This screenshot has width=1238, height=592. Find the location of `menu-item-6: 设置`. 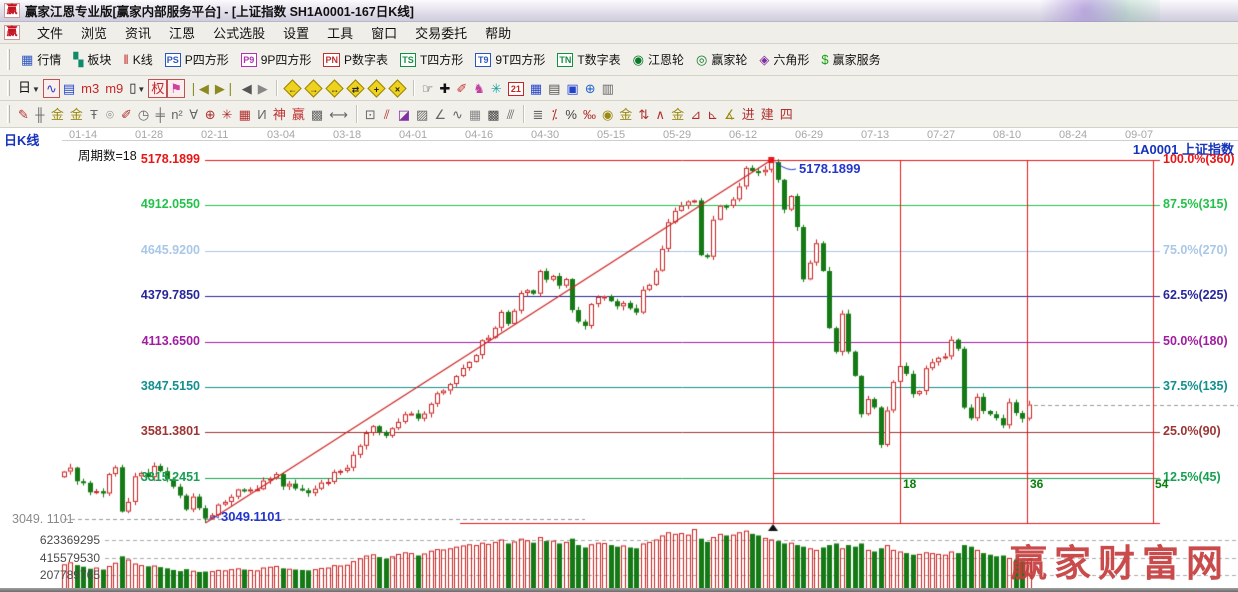

menu-item-6: 设置 is located at coordinates (296, 32).